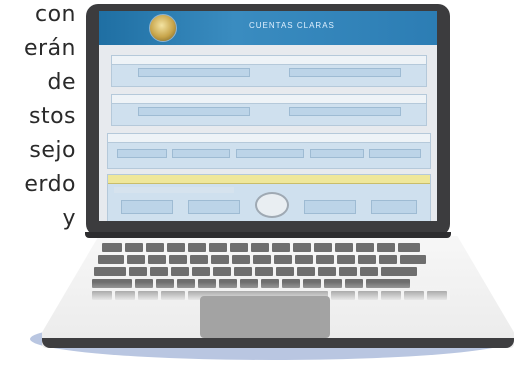 This screenshot has width=514, height=367. Describe the element at coordinates (265, 317) in the screenshot. I see `trackpad` at that location.